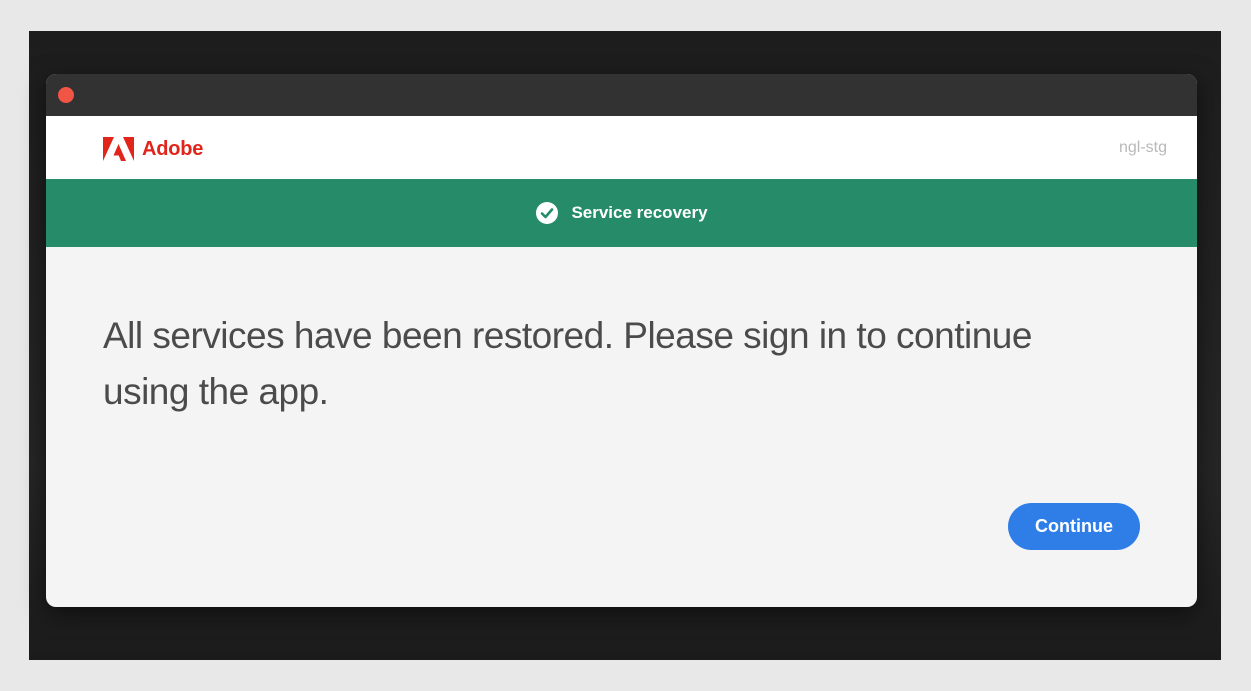  What do you see at coordinates (173, 148) in the screenshot?
I see `brand-name: Adobe` at bounding box center [173, 148].